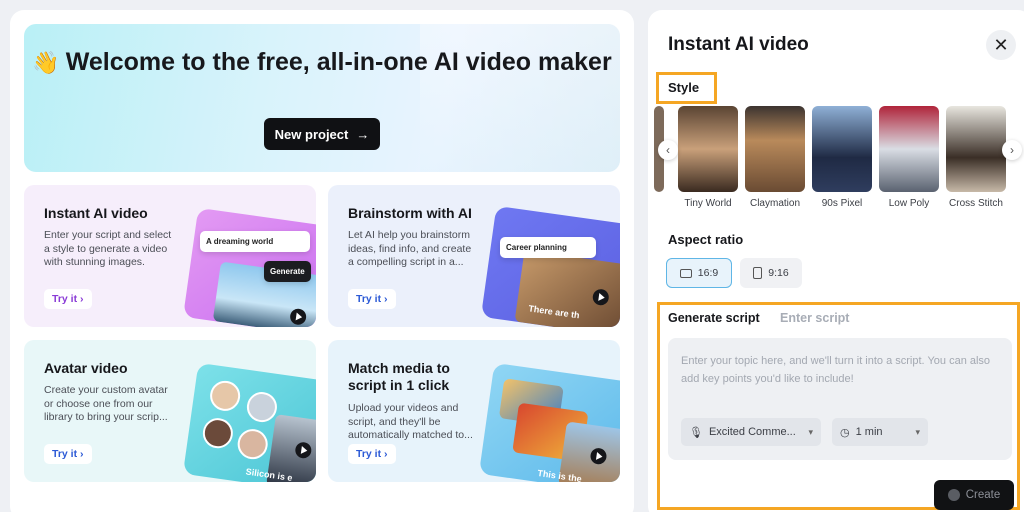 The width and height of the screenshot is (1024, 512). Describe the element at coordinates (96, 213) in the screenshot. I see `card-title: Instant AI video` at that location.